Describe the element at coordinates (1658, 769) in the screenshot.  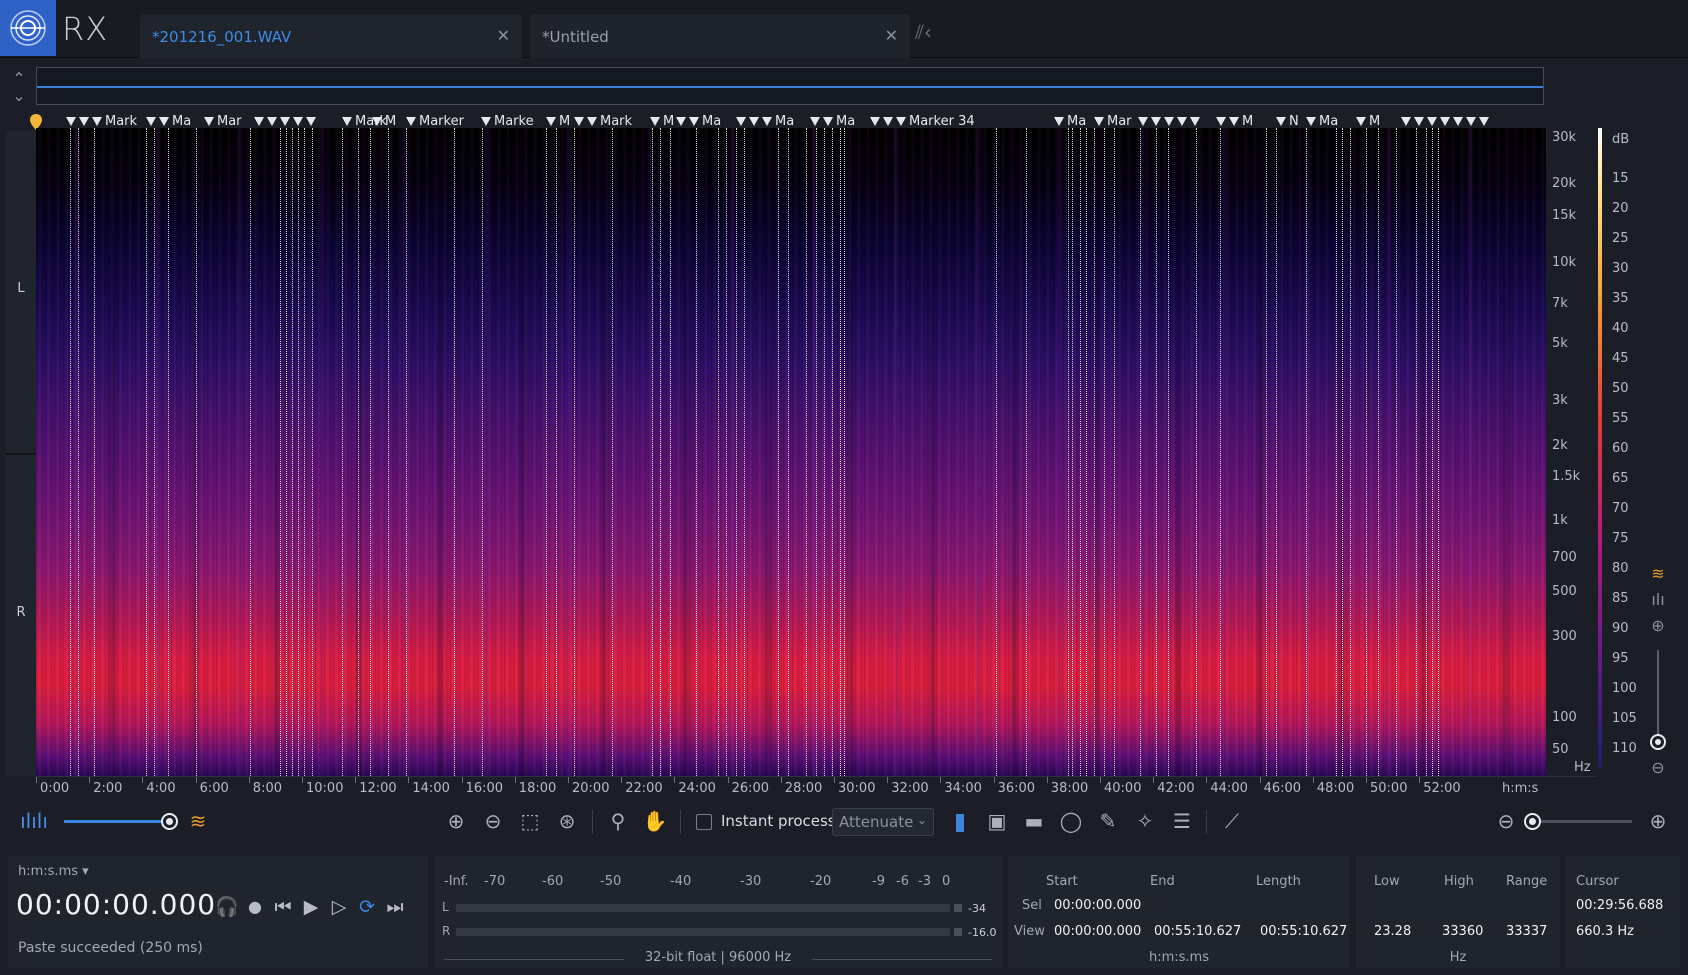
I see `vertical-zoom-out-icon: ⊖` at that location.